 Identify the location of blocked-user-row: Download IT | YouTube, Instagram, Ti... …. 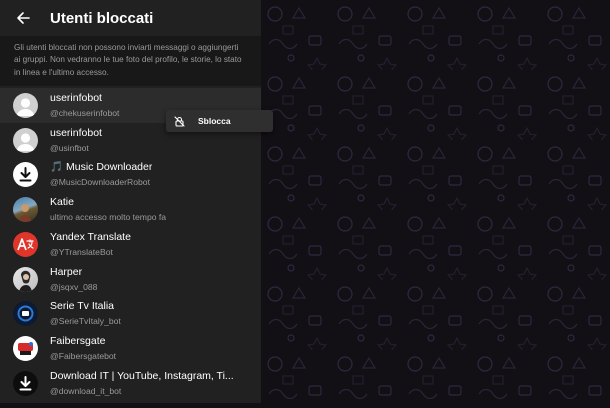
(130, 383).